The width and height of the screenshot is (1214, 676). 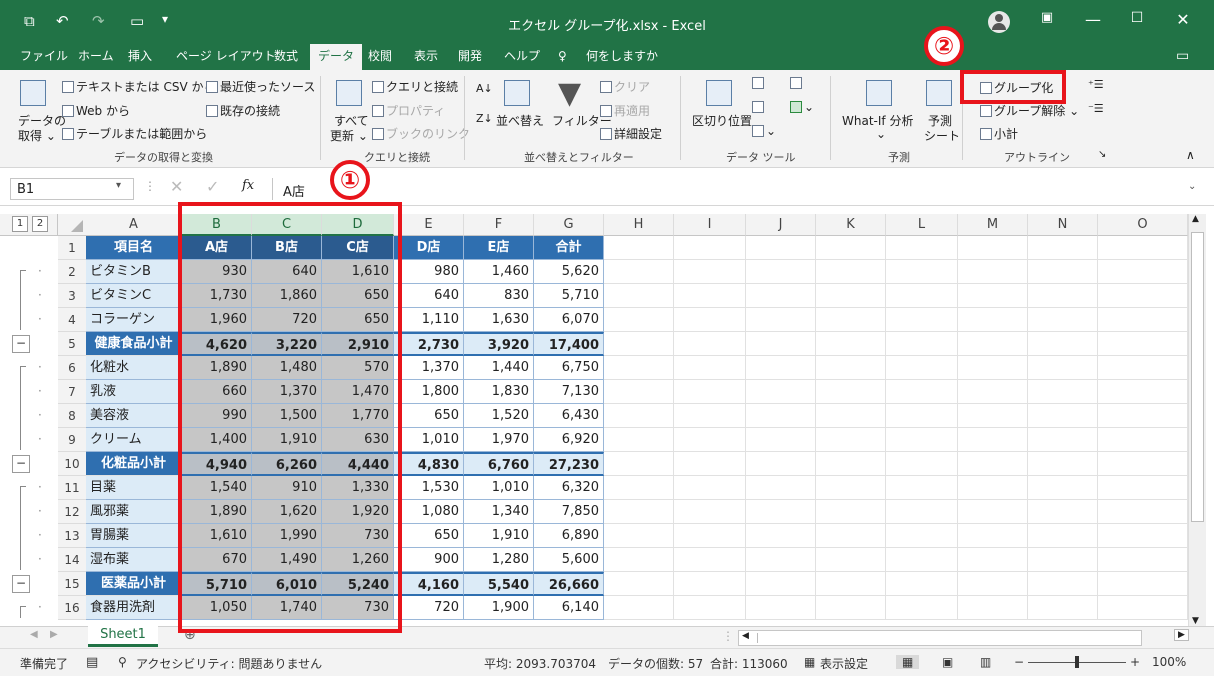 What do you see at coordinates (140, 57) in the screenshot?
I see `tab-insert: 挿入` at bounding box center [140, 57].